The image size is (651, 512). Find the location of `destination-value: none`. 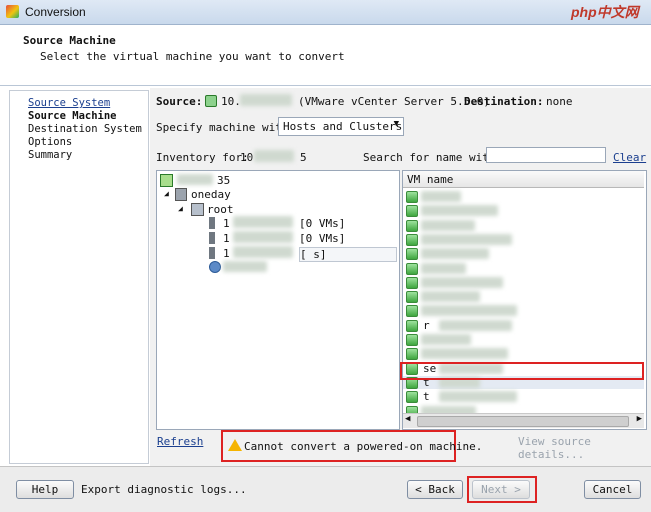

destination-value: none is located at coordinates (559, 101).